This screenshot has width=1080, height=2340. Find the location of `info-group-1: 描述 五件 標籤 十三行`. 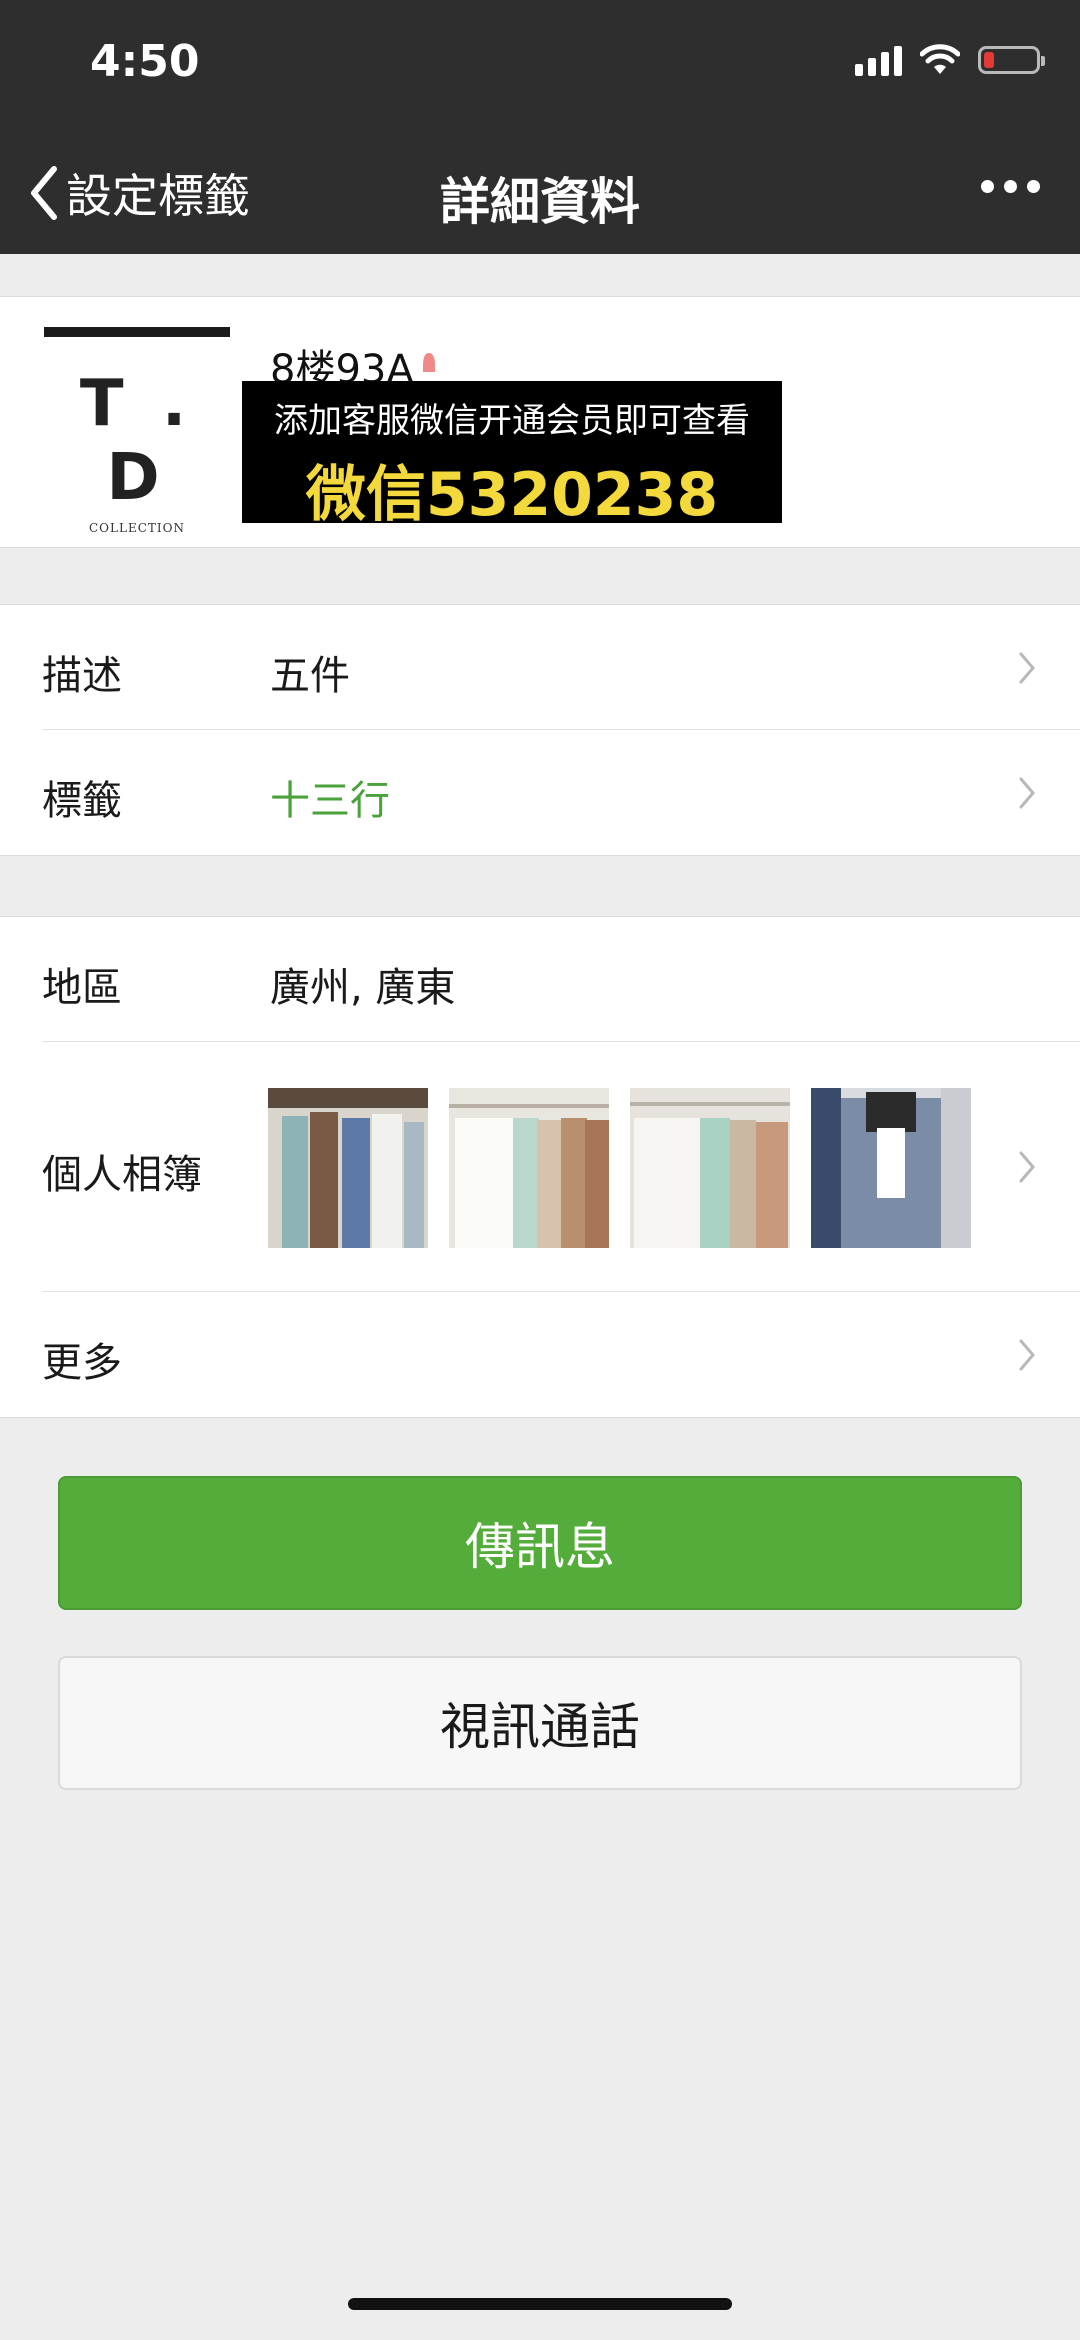

info-group-1: 描述 五件 標籤 十三行 is located at coordinates (540, 730).